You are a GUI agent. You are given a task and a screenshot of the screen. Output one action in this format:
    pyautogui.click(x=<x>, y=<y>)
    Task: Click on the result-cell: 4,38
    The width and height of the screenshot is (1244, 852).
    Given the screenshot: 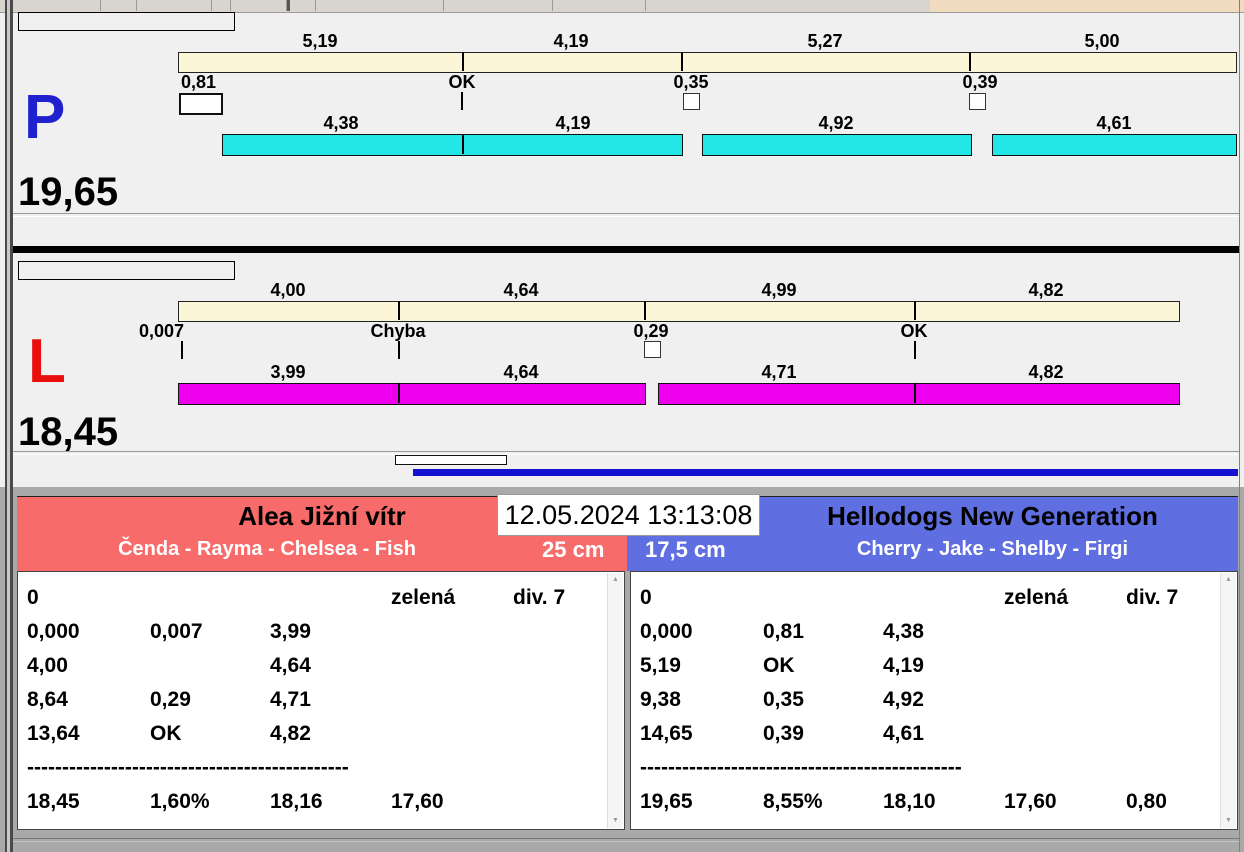 What is the action you would take?
    pyautogui.click(x=903, y=631)
    